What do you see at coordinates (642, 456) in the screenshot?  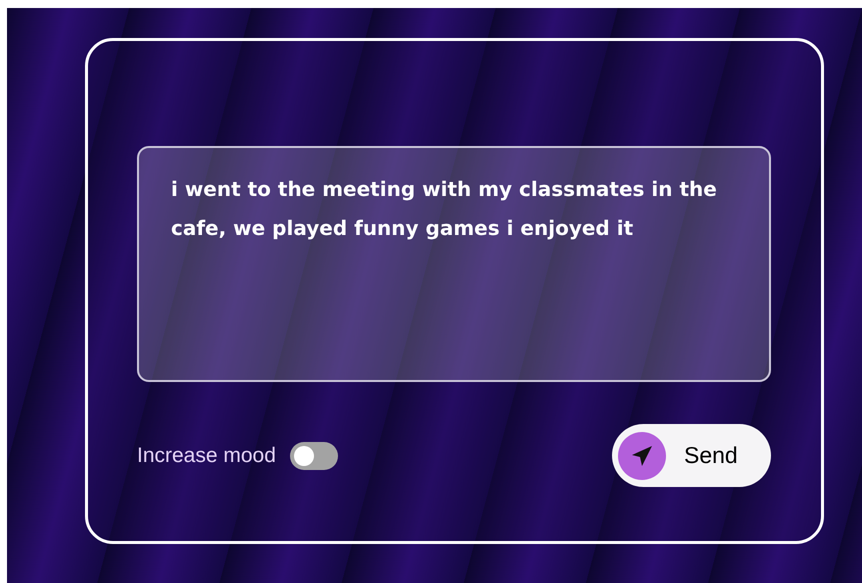 I see `paper-plane-icon` at bounding box center [642, 456].